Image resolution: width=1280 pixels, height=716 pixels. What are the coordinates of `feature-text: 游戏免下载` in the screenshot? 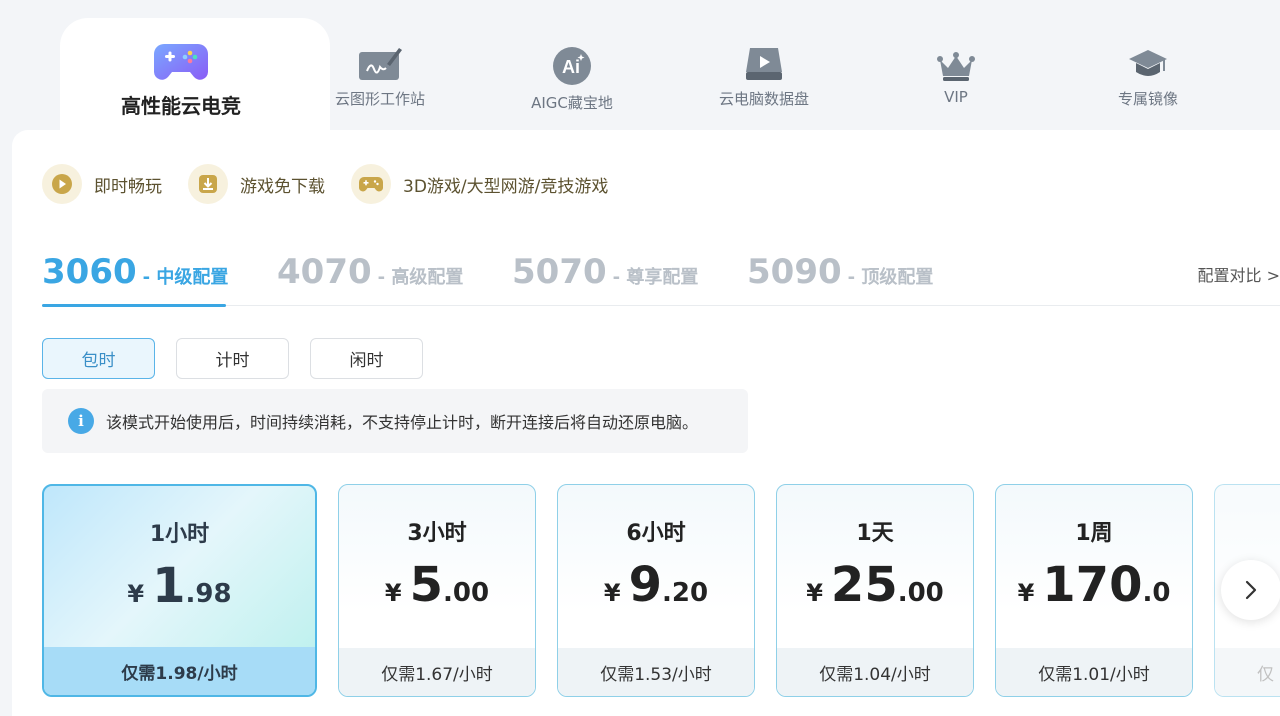 It's located at (282, 186).